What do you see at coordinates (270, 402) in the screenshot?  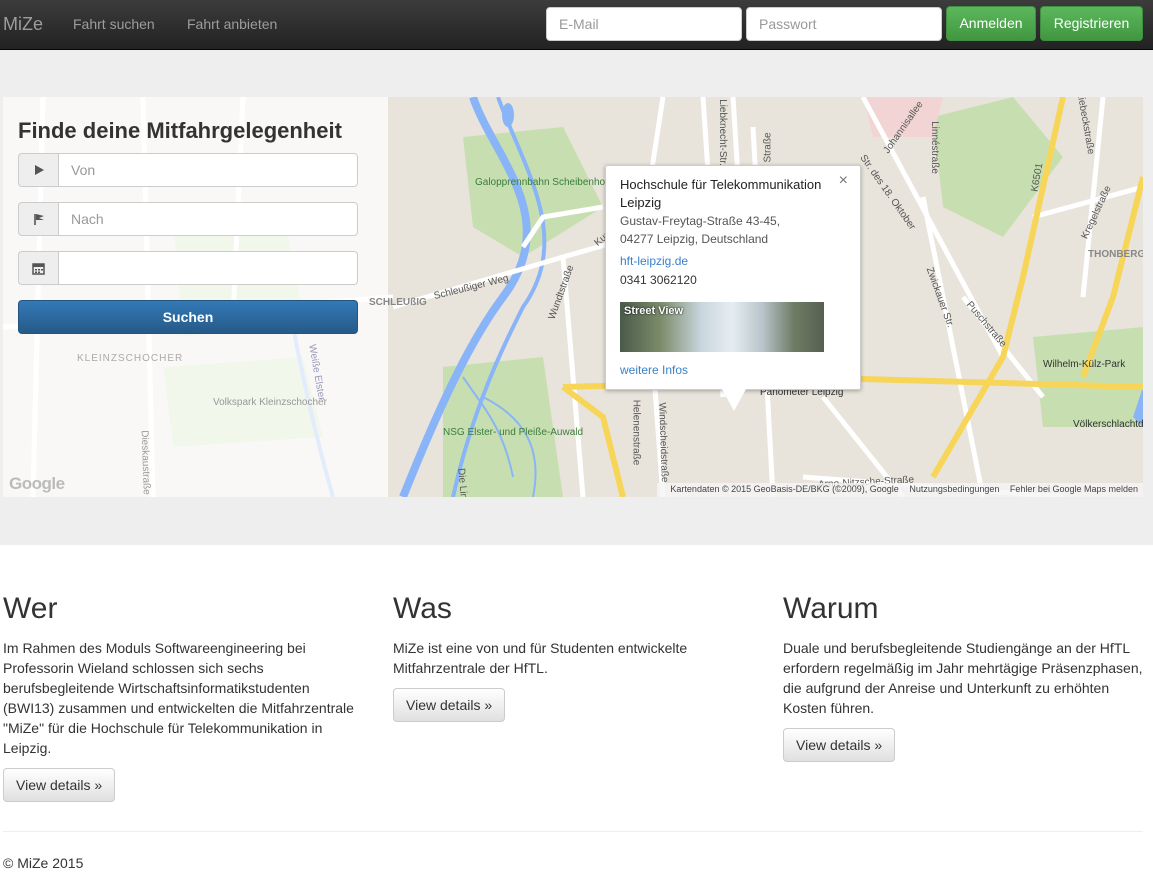 I see `map-label: Volkspark Kleinzschocher` at bounding box center [270, 402].